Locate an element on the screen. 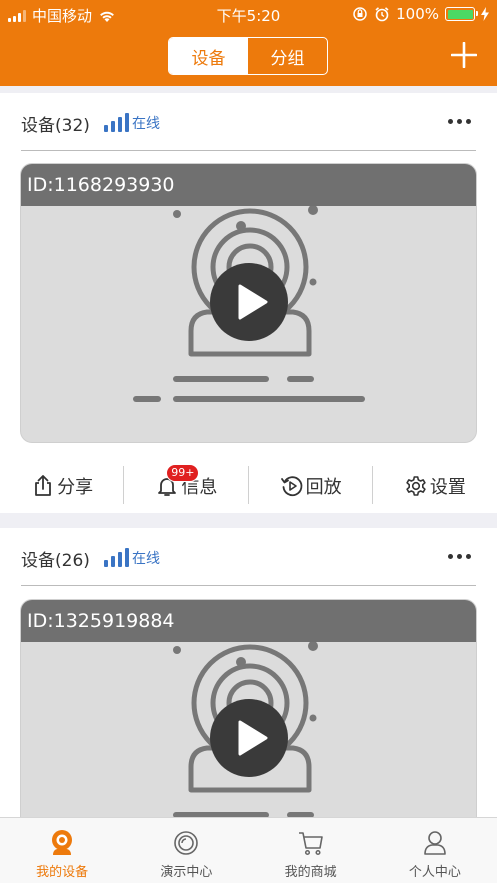  settings-button: 设置 is located at coordinates (435, 486).